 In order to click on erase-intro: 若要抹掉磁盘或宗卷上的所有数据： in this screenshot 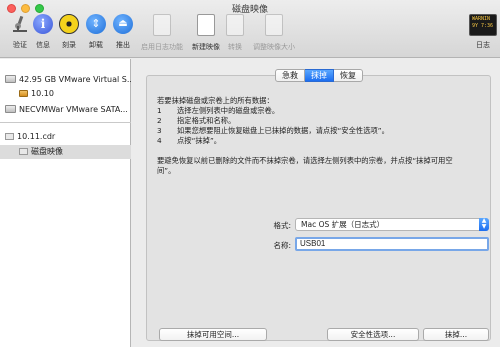, I will do `click(215, 100)`.